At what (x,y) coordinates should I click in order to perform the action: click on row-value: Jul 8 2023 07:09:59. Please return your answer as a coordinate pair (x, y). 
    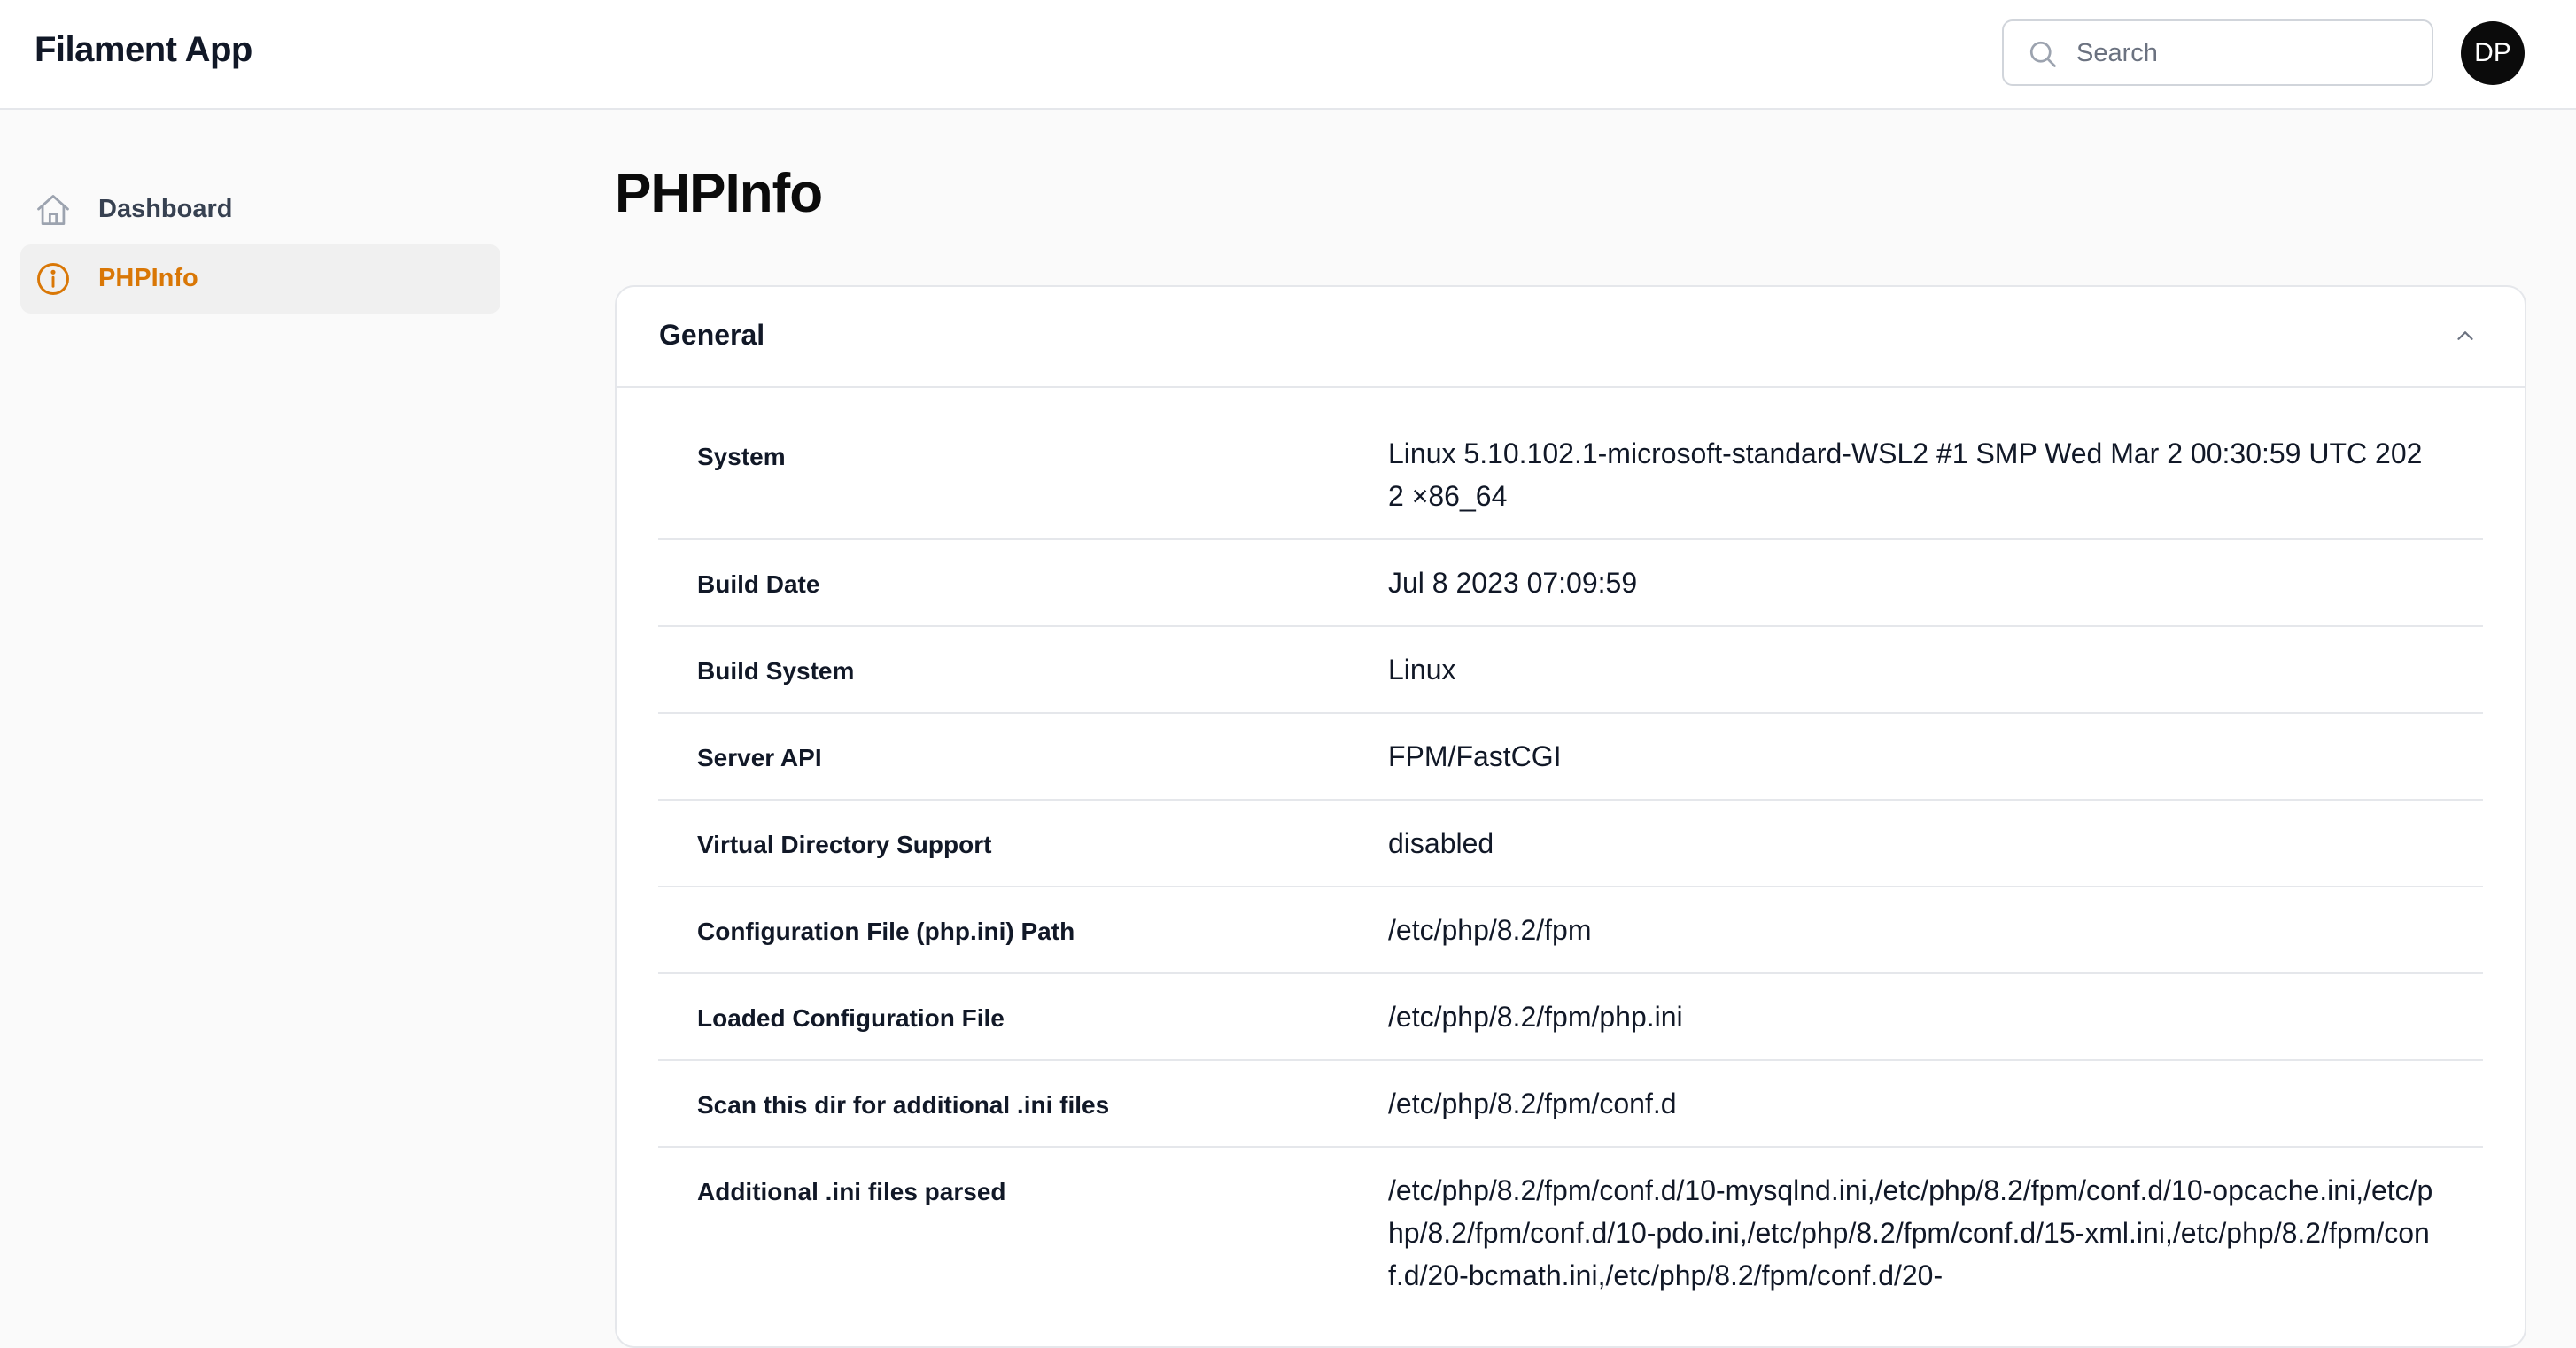
    Looking at the image, I should click on (1513, 583).